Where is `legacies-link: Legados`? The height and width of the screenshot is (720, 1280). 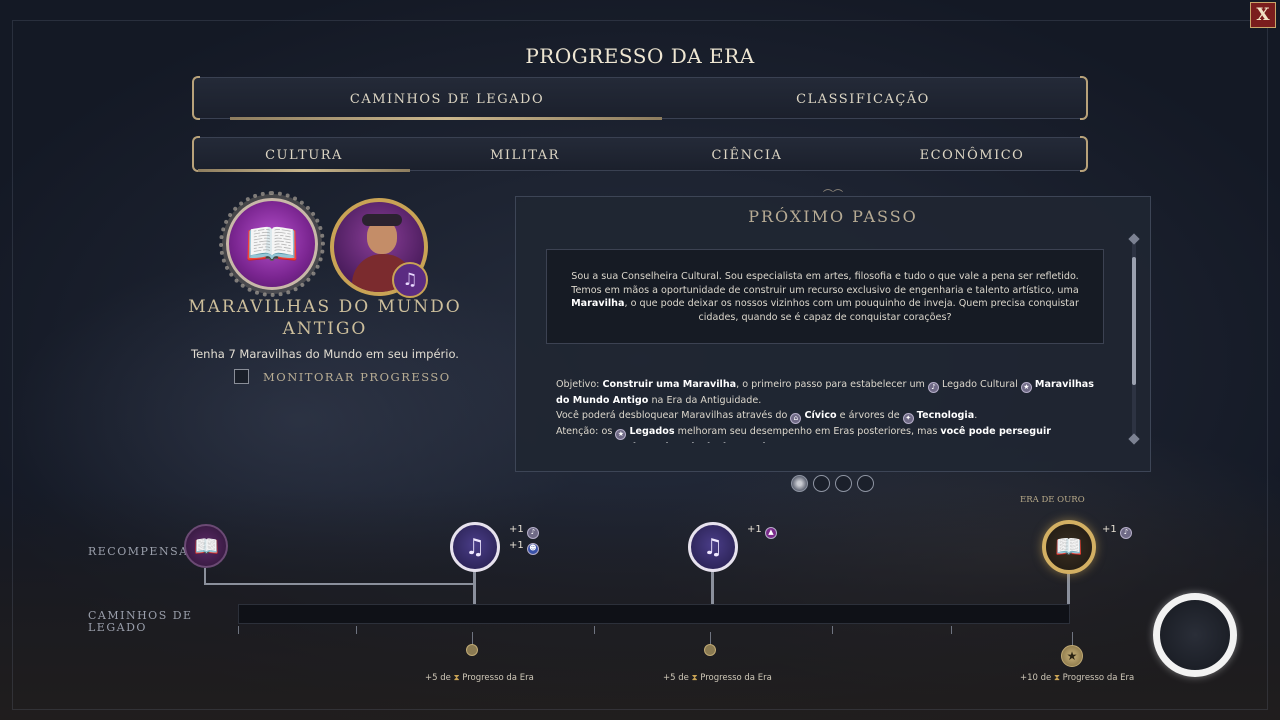 legacies-link: Legados is located at coordinates (652, 431).